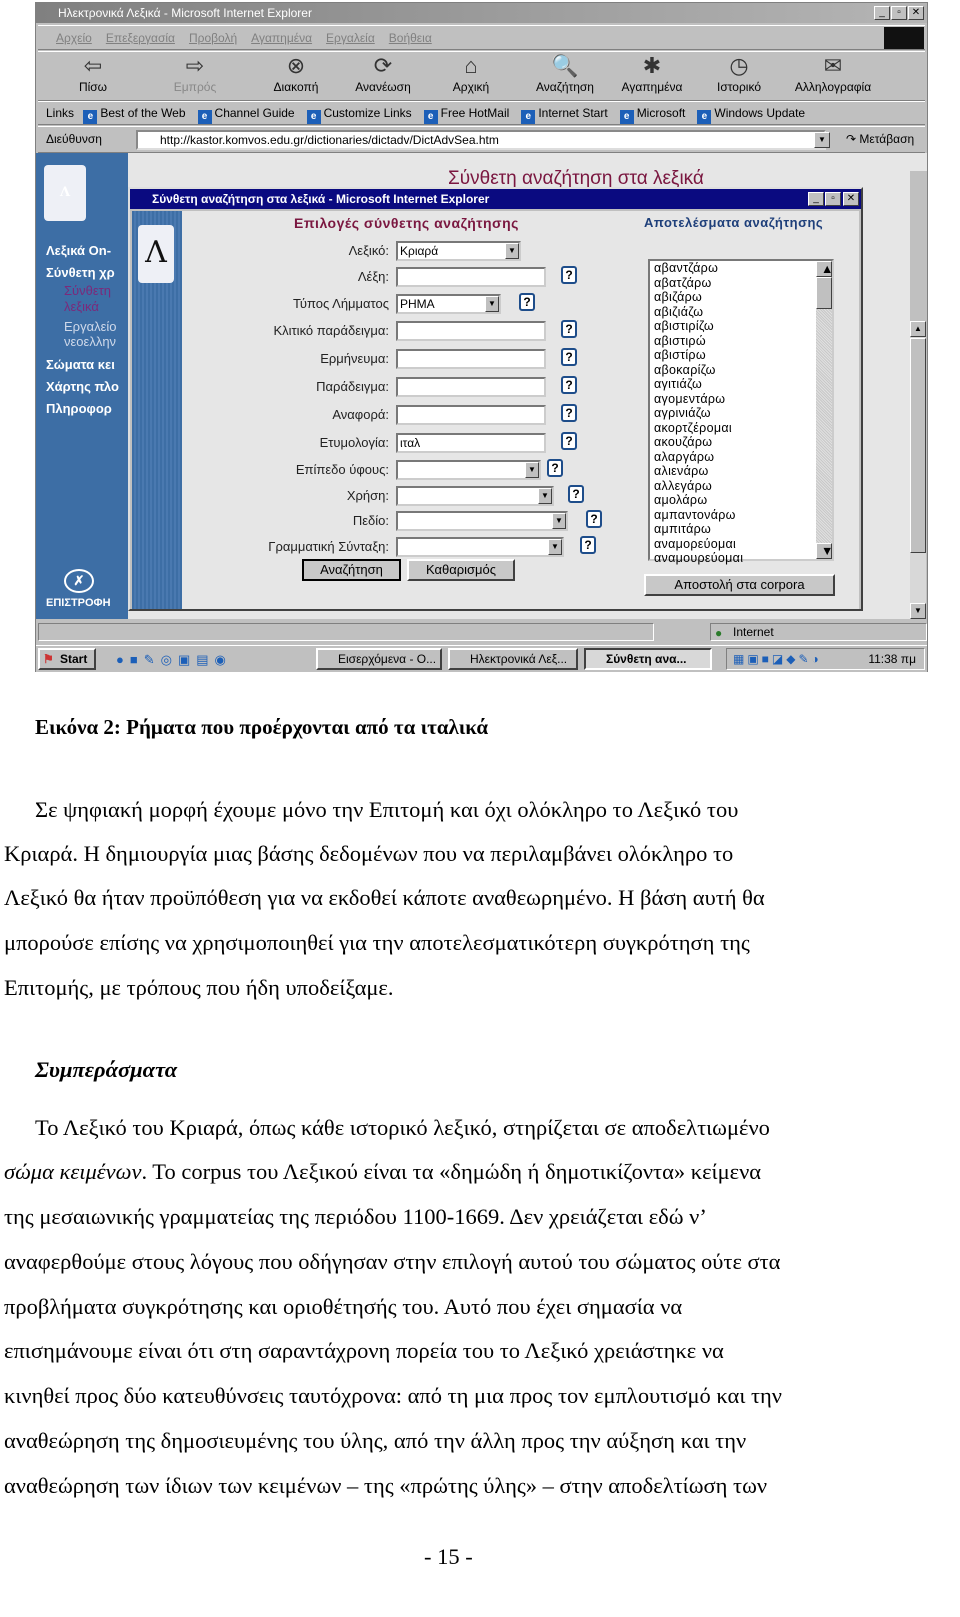  Describe the element at coordinates (733, 544) in the screenshot. I see `result-item: αναμορεύομαι` at that location.